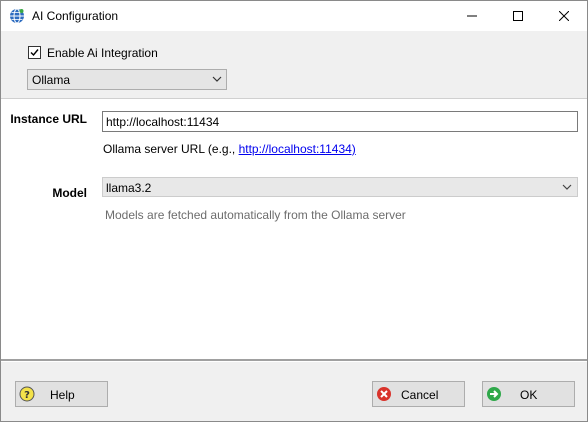 The image size is (588, 422). I want to click on model-selected-value: llama3.2, so click(129, 188).